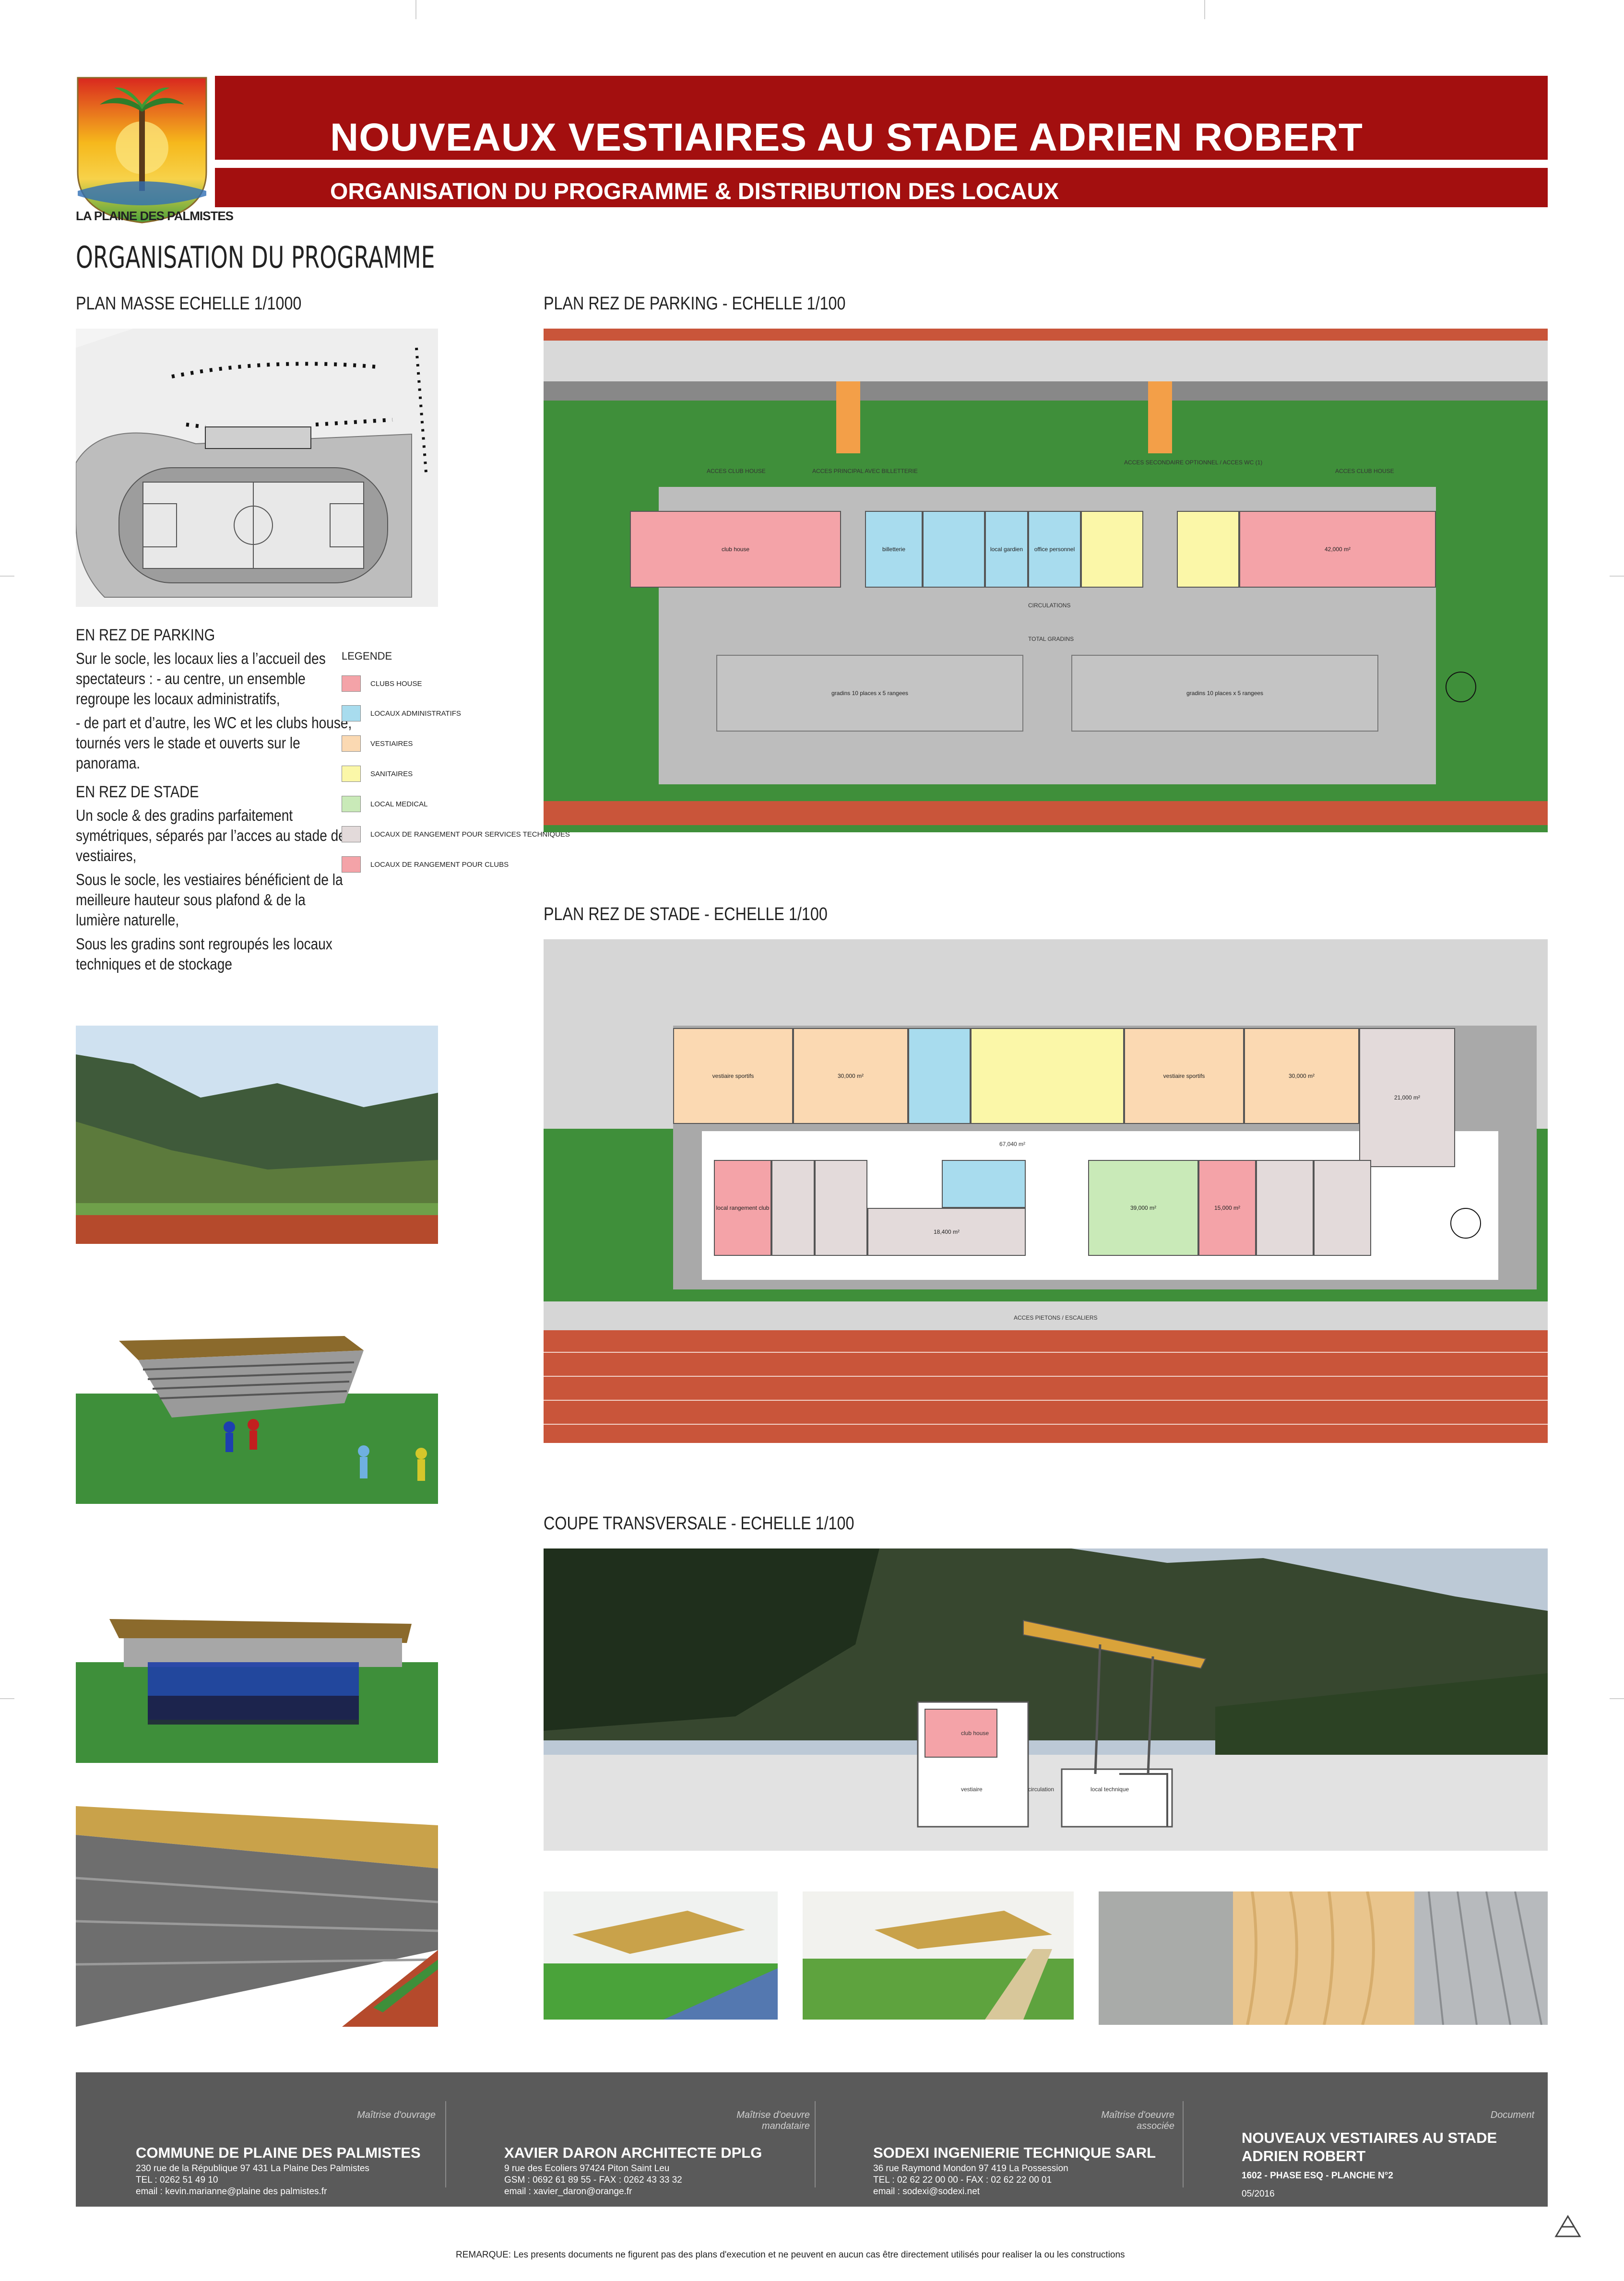 The width and height of the screenshot is (1624, 2281). I want to click on legend-item: LOCAL MEDICAL, so click(384, 804).